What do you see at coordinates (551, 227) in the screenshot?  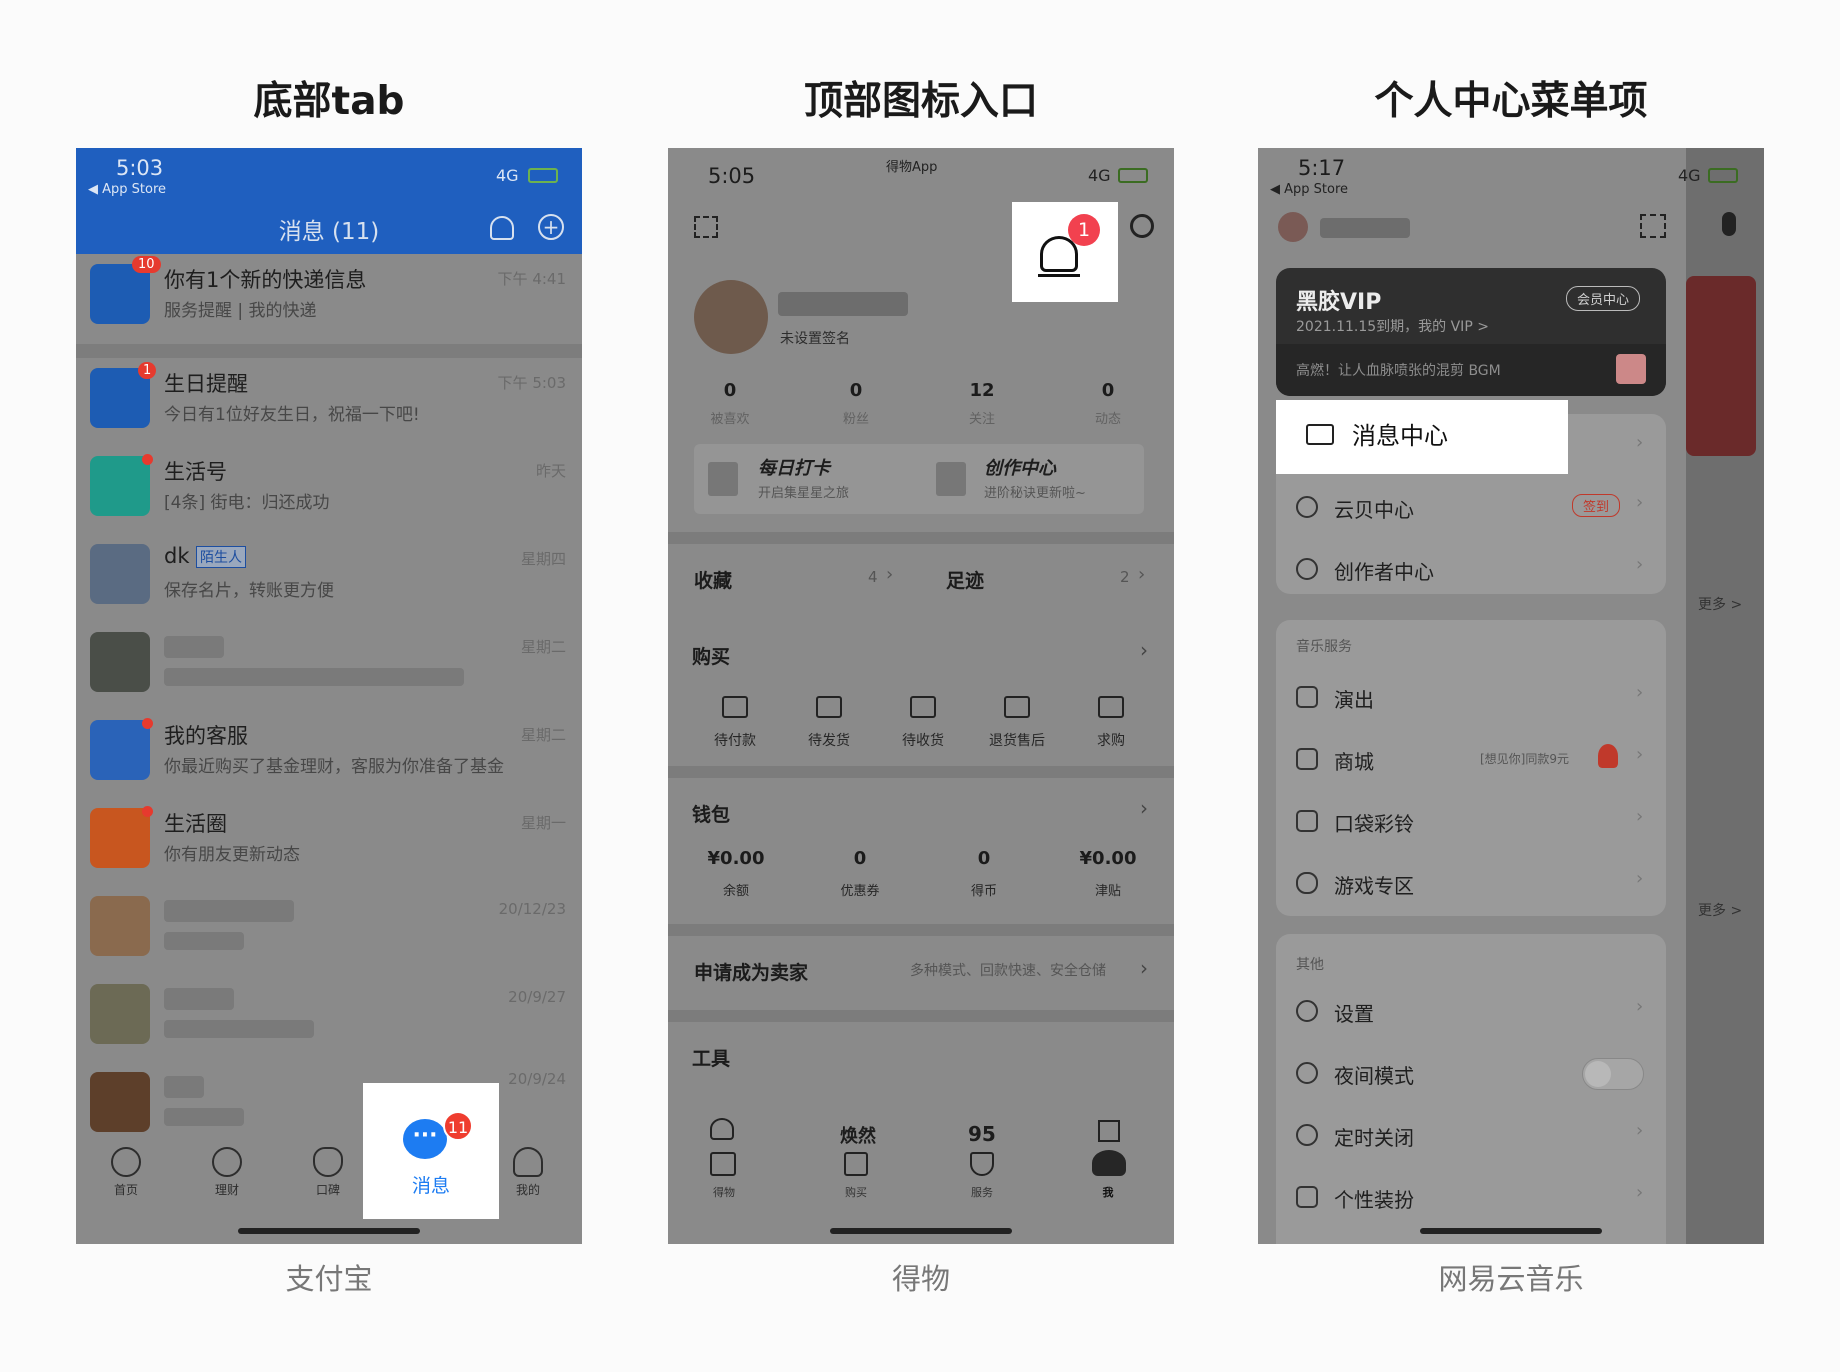 I see `add-icon: +` at bounding box center [551, 227].